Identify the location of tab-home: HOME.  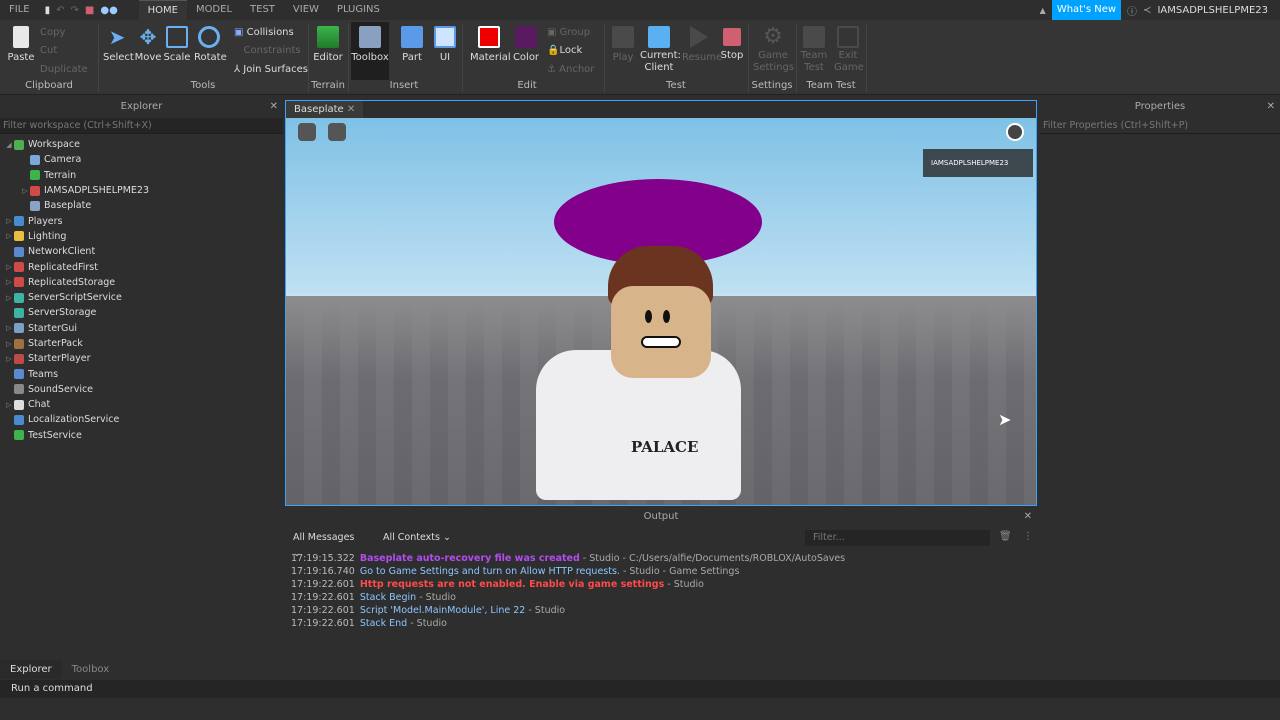
(162, 10).